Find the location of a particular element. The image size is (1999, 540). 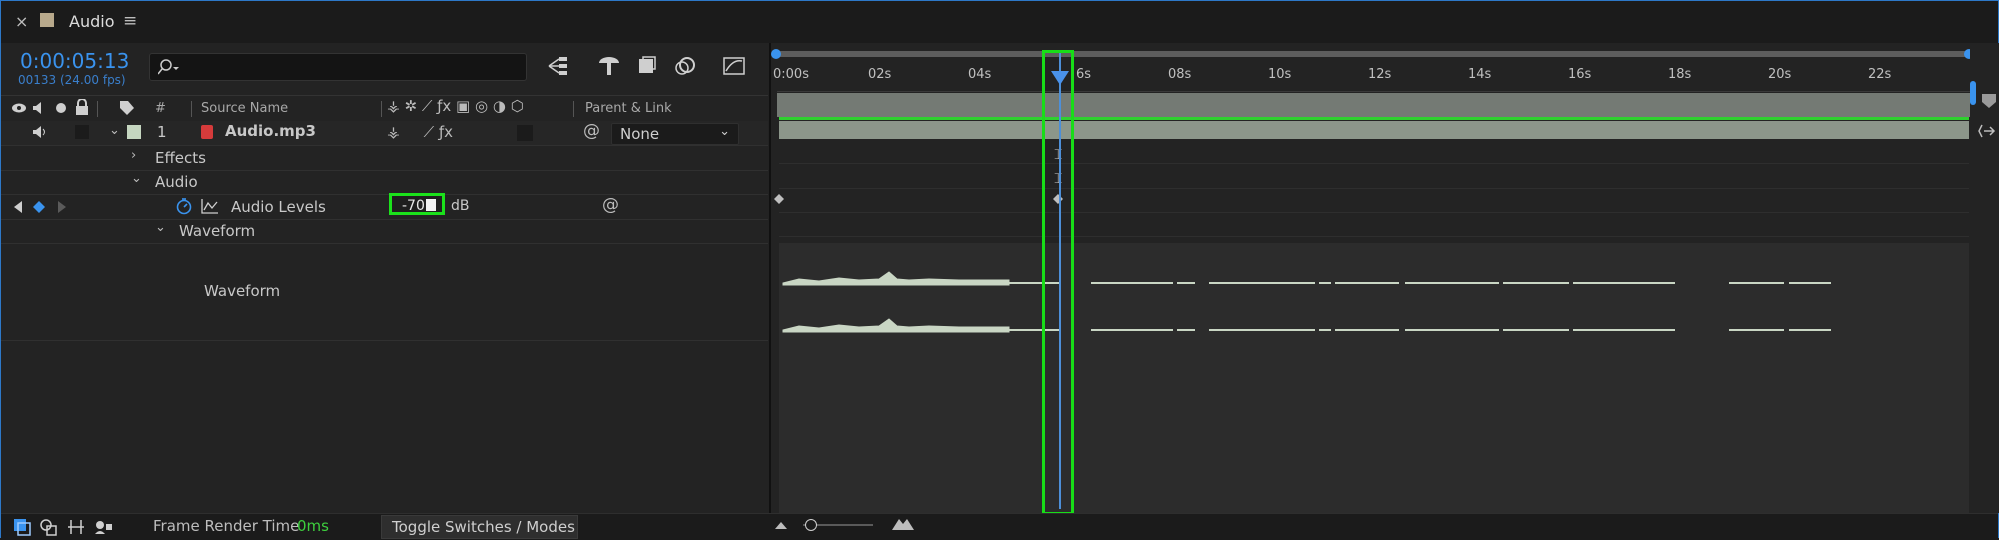

comp-color-swatch is located at coordinates (47, 20).